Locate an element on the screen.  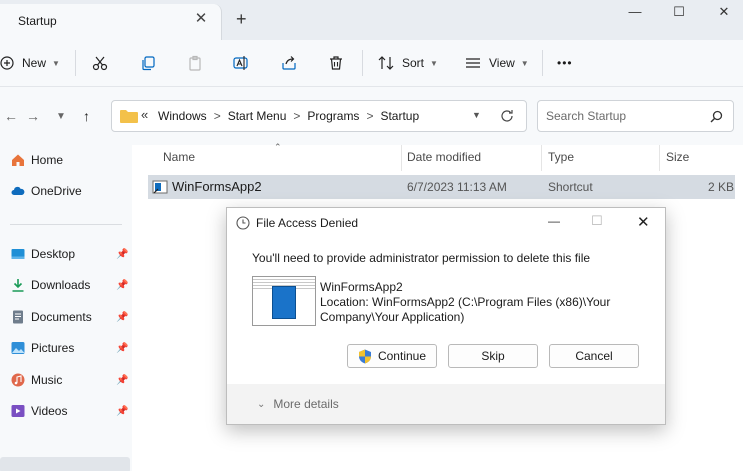
cancel-button: Cancel is located at coordinates (594, 356).